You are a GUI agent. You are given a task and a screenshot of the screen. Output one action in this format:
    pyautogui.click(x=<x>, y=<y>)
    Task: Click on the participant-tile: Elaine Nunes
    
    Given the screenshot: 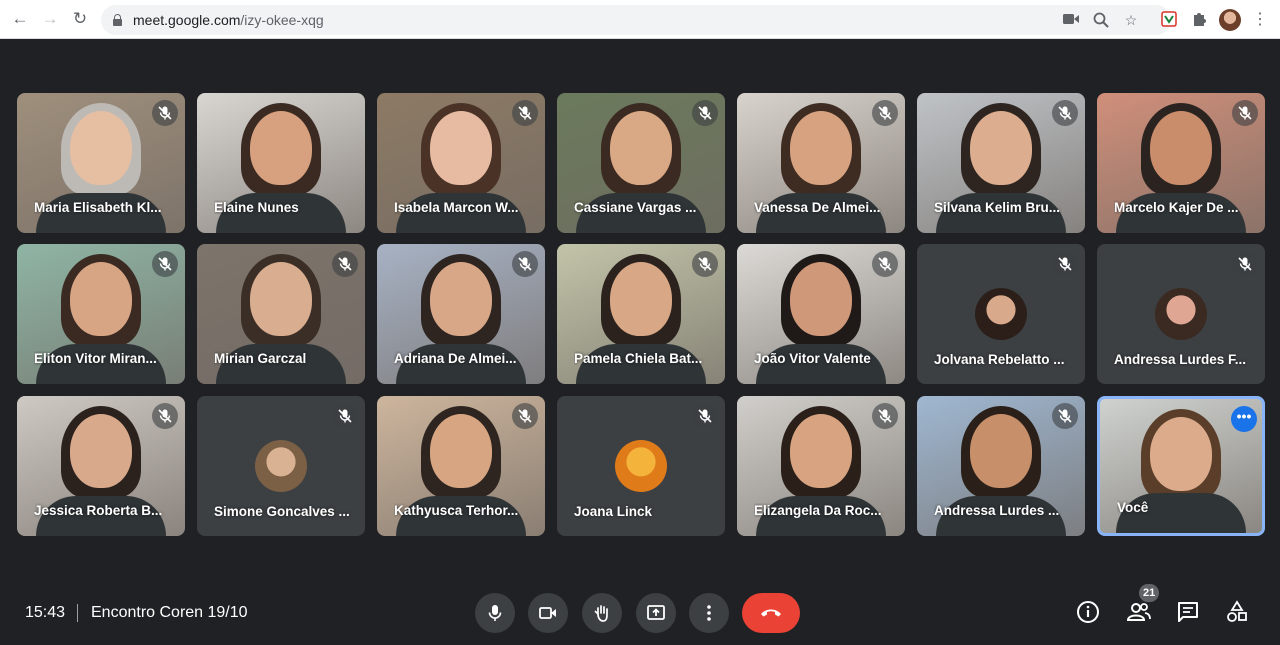 What is the action you would take?
    pyautogui.click(x=281, y=163)
    